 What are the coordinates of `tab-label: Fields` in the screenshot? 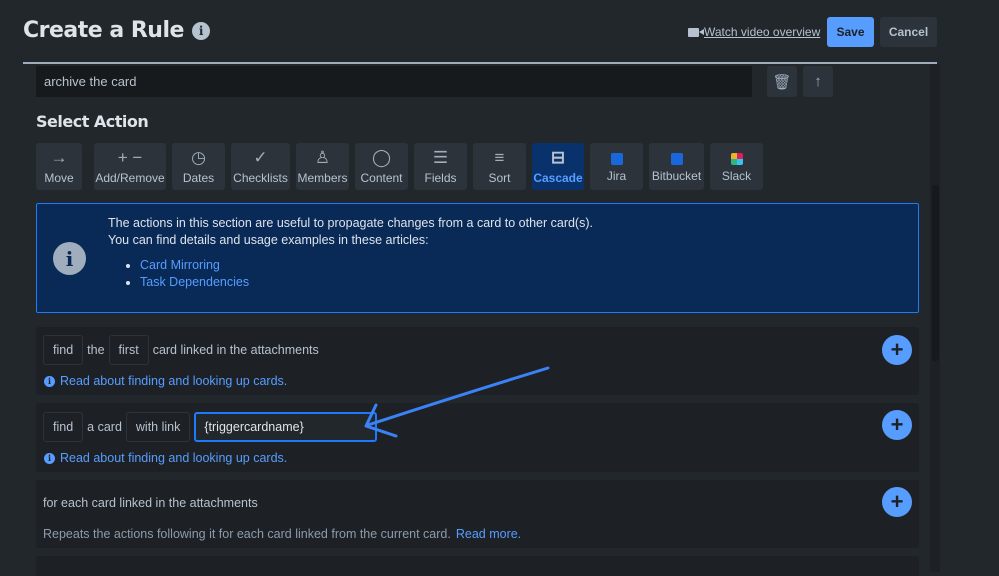 It's located at (440, 177).